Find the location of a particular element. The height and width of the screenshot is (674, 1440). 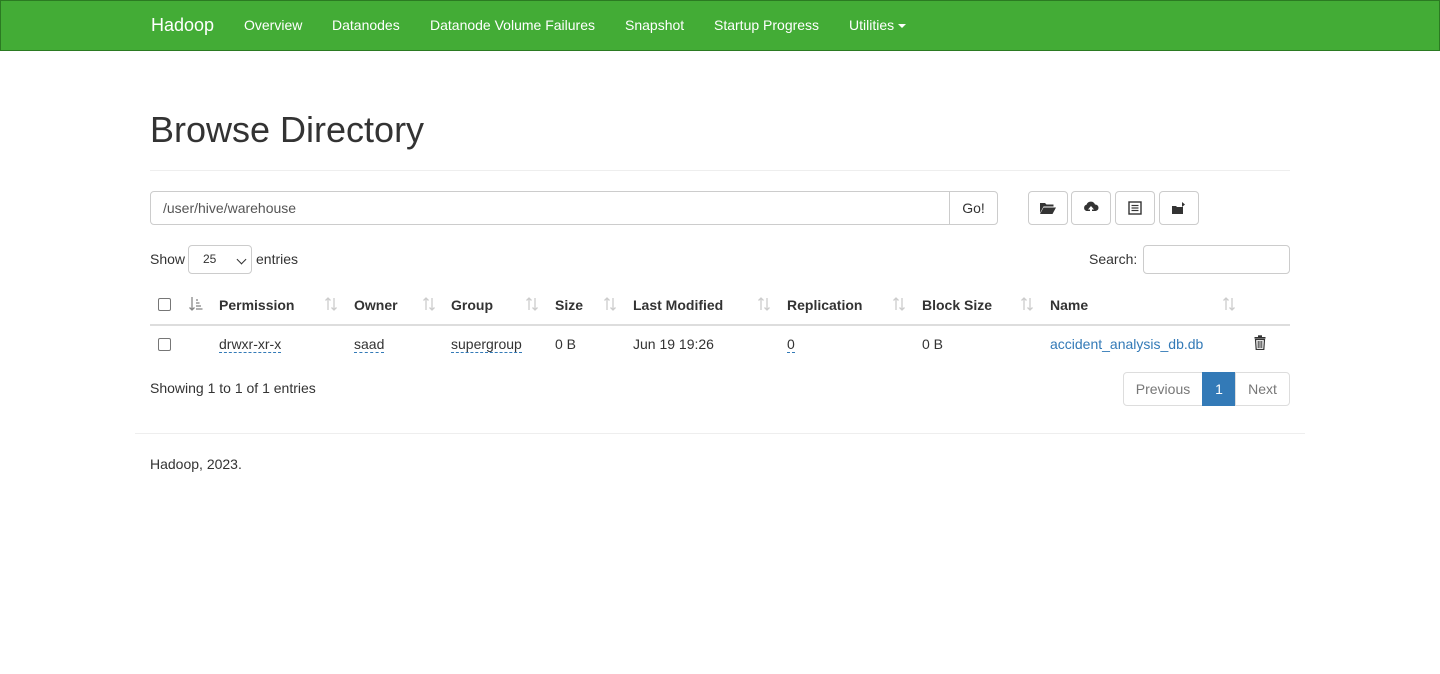

cell-name-link: accident_analysis_db.db is located at coordinates (1126, 344).